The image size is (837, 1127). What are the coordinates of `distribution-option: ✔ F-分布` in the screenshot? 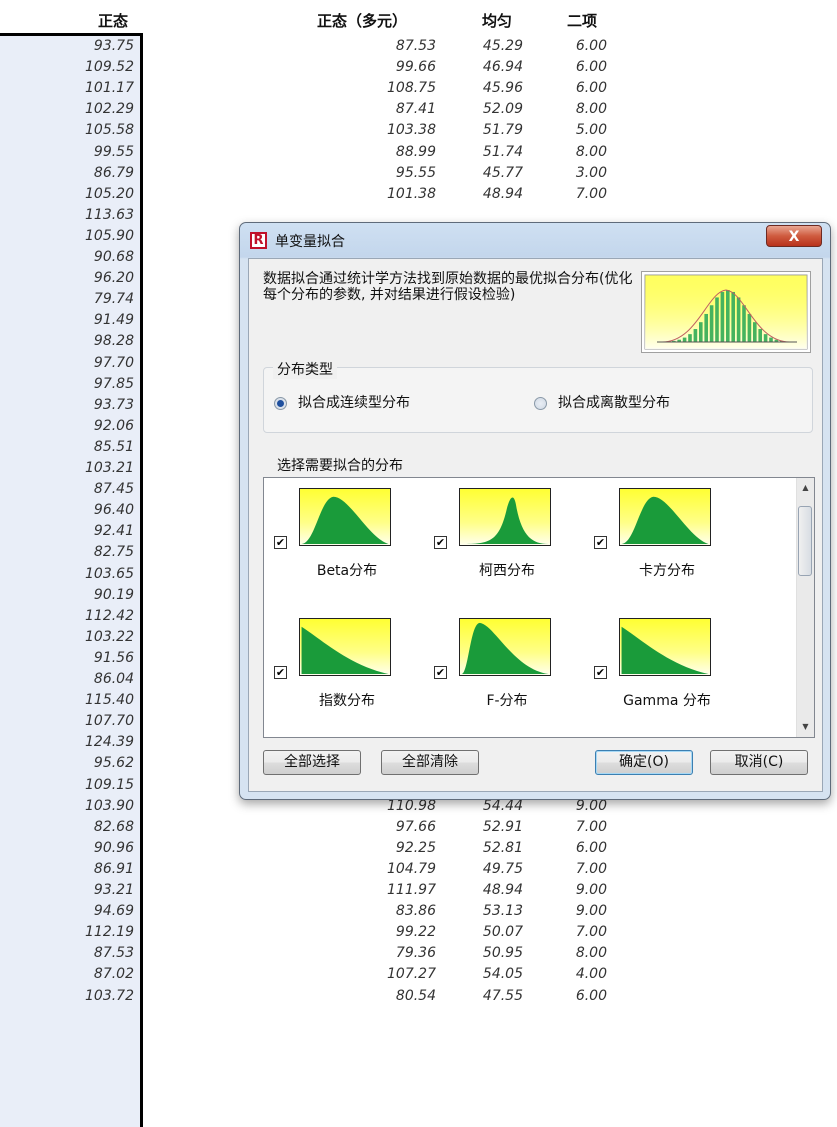 It's located at (501, 668).